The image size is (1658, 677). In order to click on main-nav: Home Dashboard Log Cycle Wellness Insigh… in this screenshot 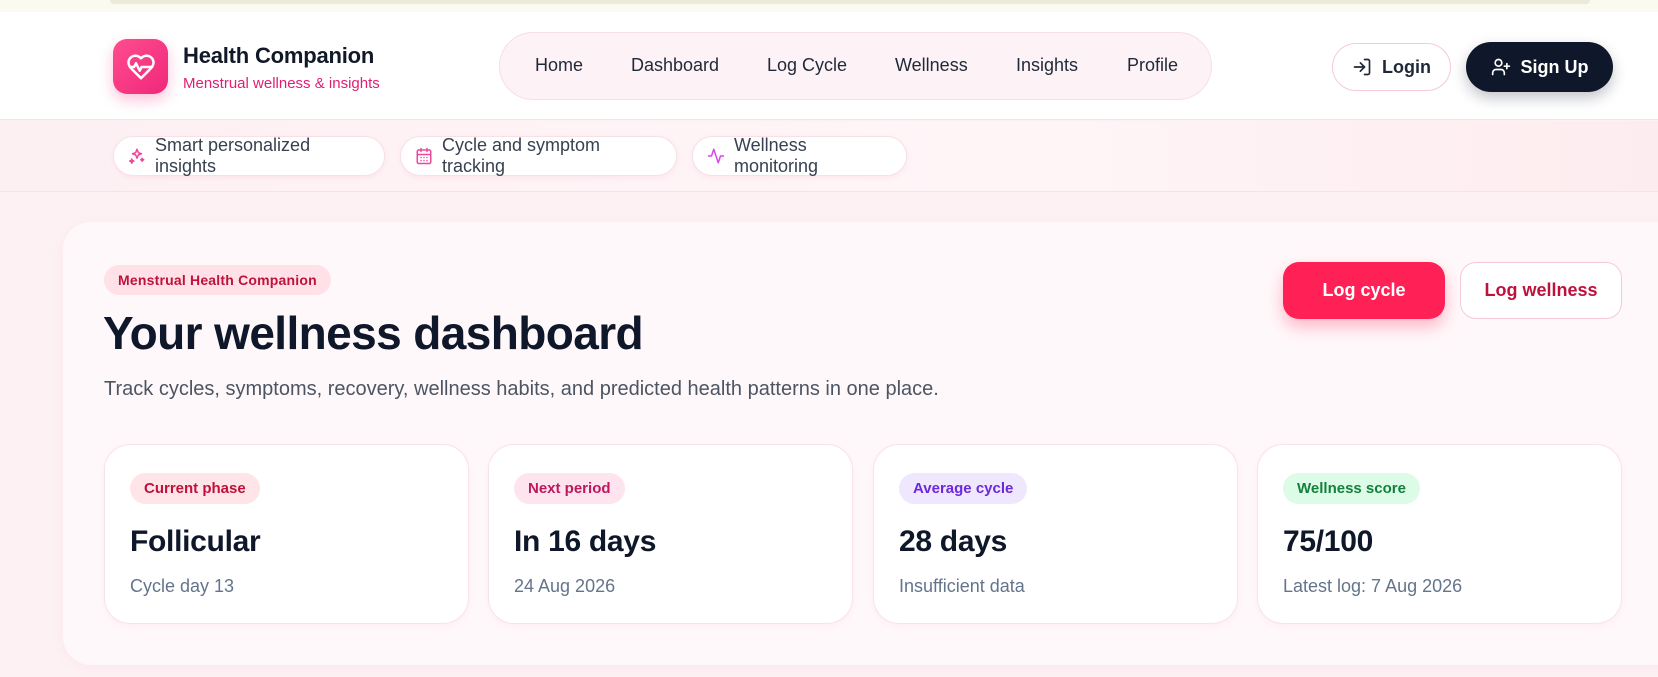, I will do `click(855, 66)`.